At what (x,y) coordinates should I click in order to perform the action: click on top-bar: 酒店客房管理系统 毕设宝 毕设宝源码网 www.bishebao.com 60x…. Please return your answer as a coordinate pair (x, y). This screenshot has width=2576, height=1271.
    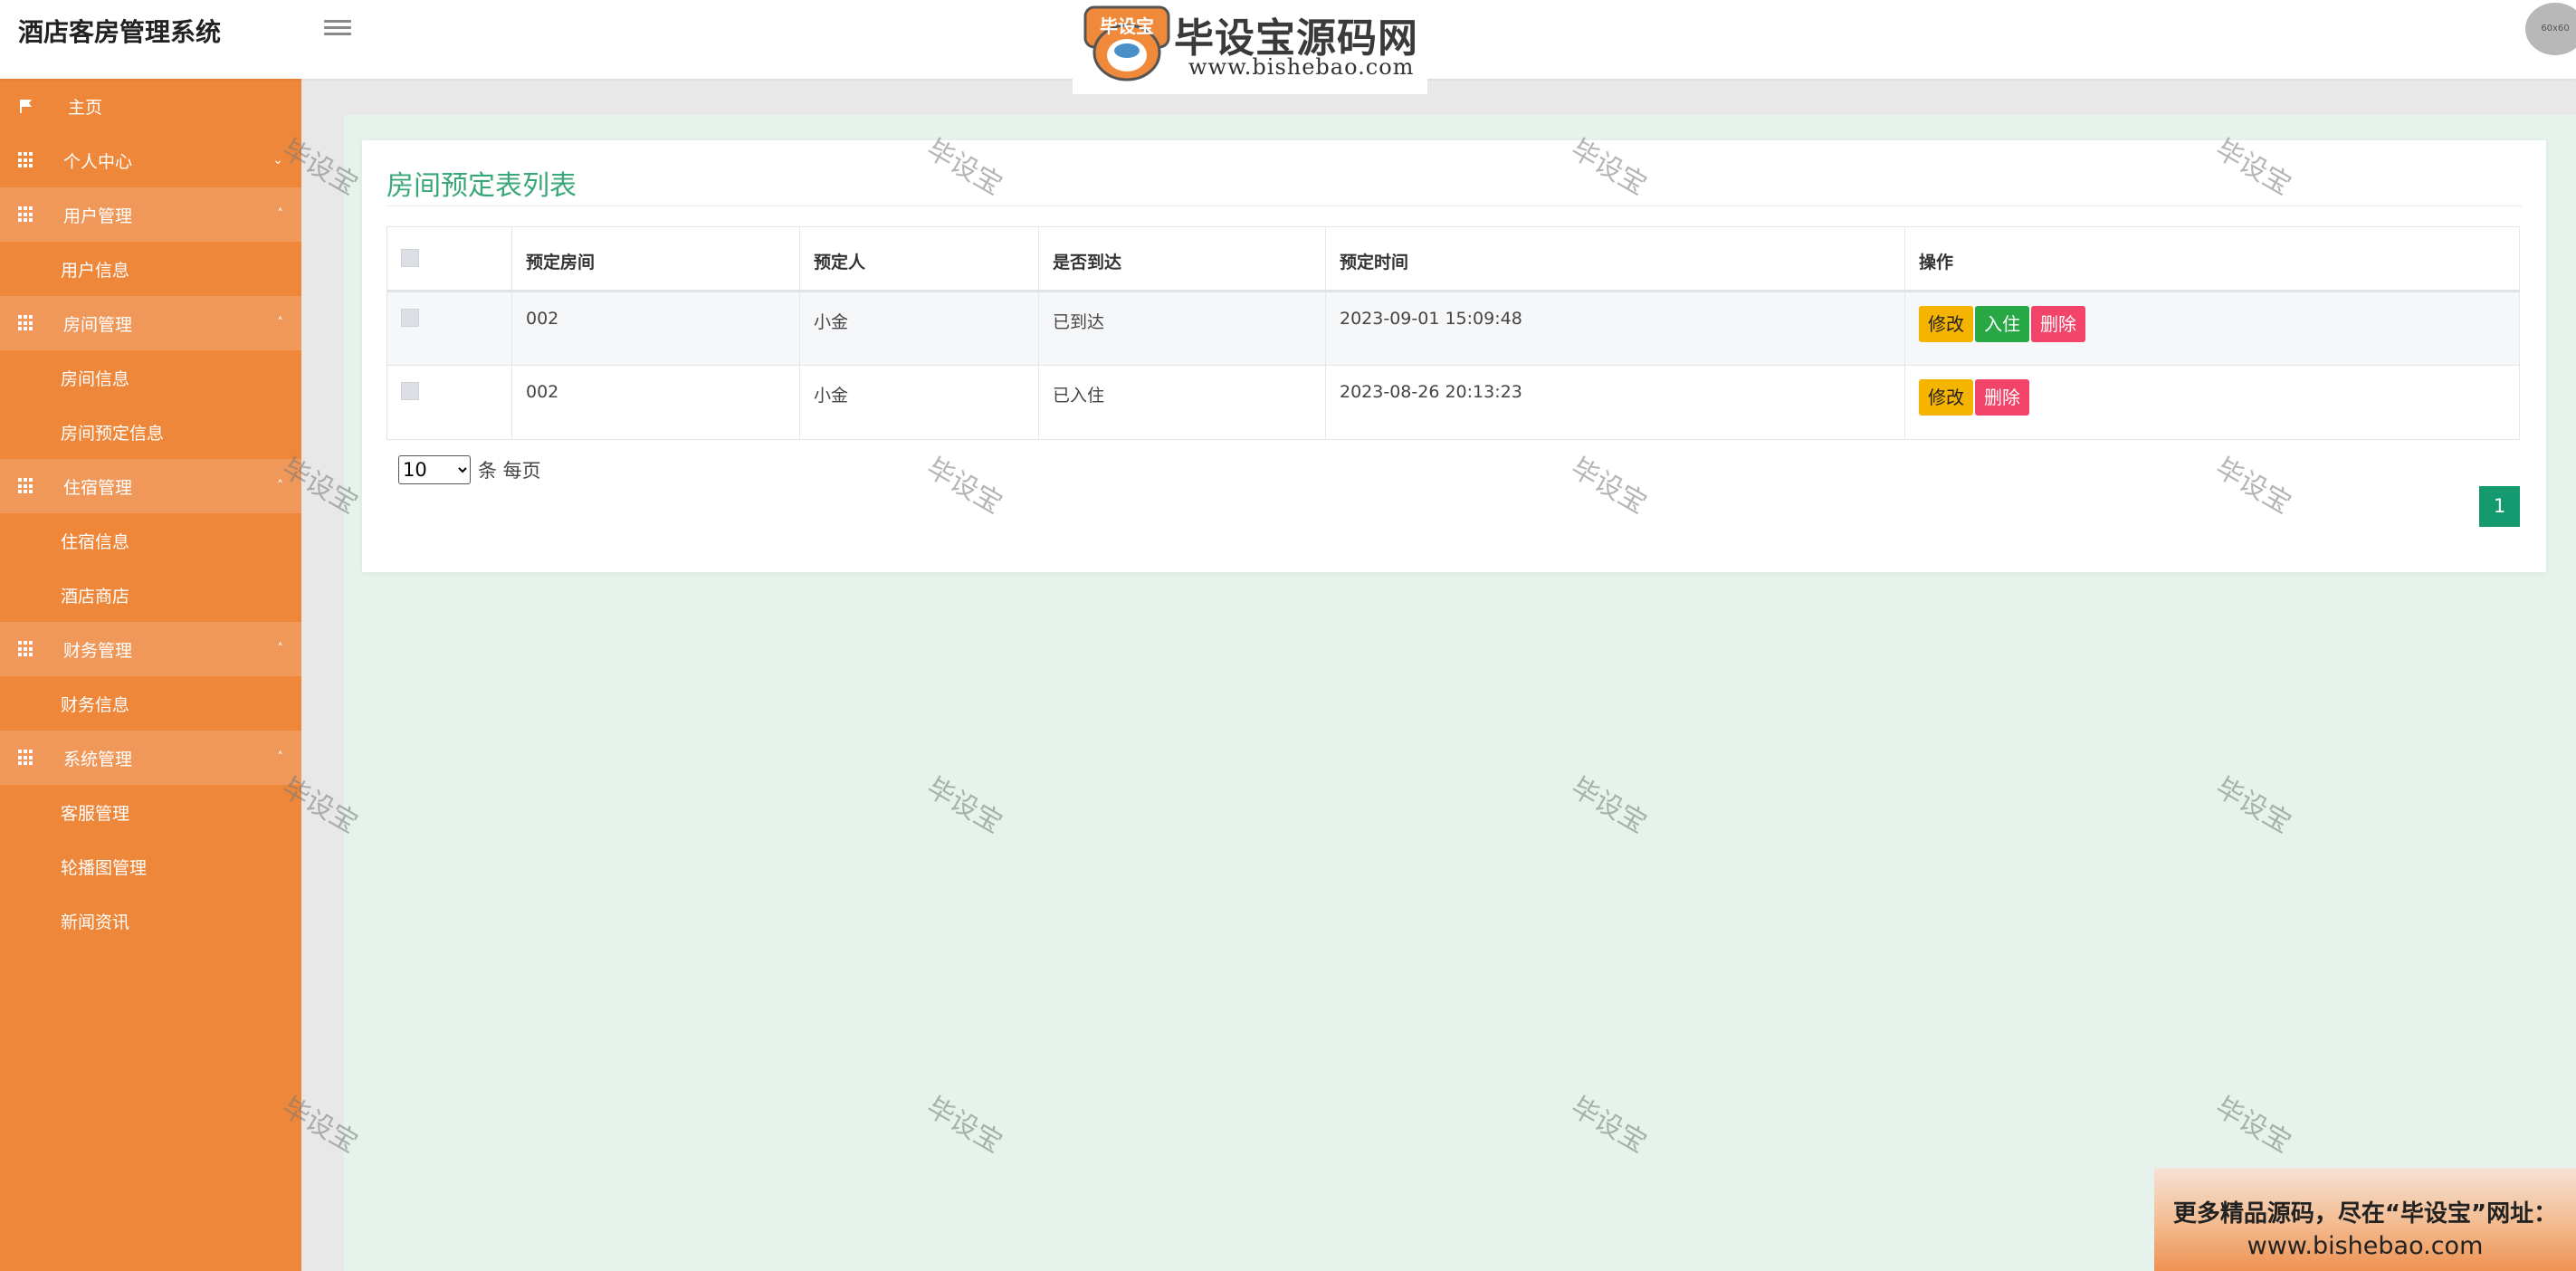
    Looking at the image, I should click on (1288, 47).